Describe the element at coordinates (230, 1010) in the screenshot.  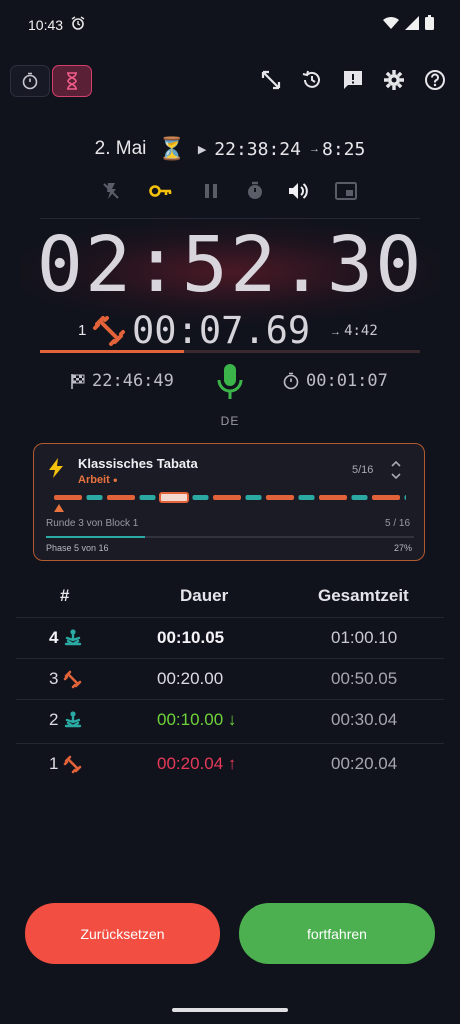
I see `home-indicator` at that location.